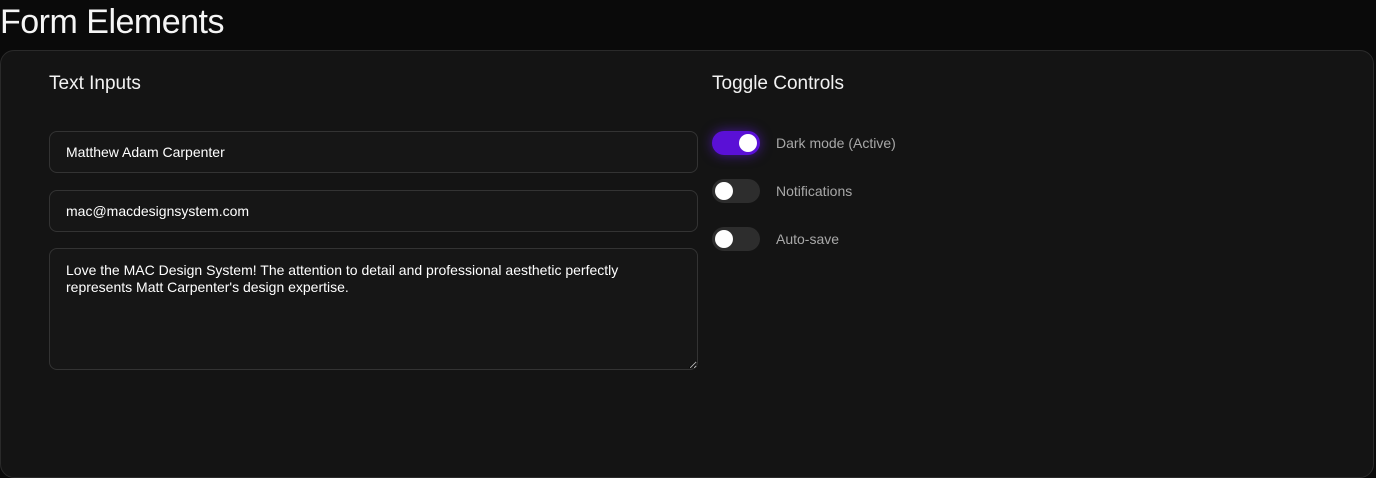 This screenshot has height=478, width=1376. Describe the element at coordinates (814, 191) in the screenshot. I see `notifications-label: Notifications` at that location.